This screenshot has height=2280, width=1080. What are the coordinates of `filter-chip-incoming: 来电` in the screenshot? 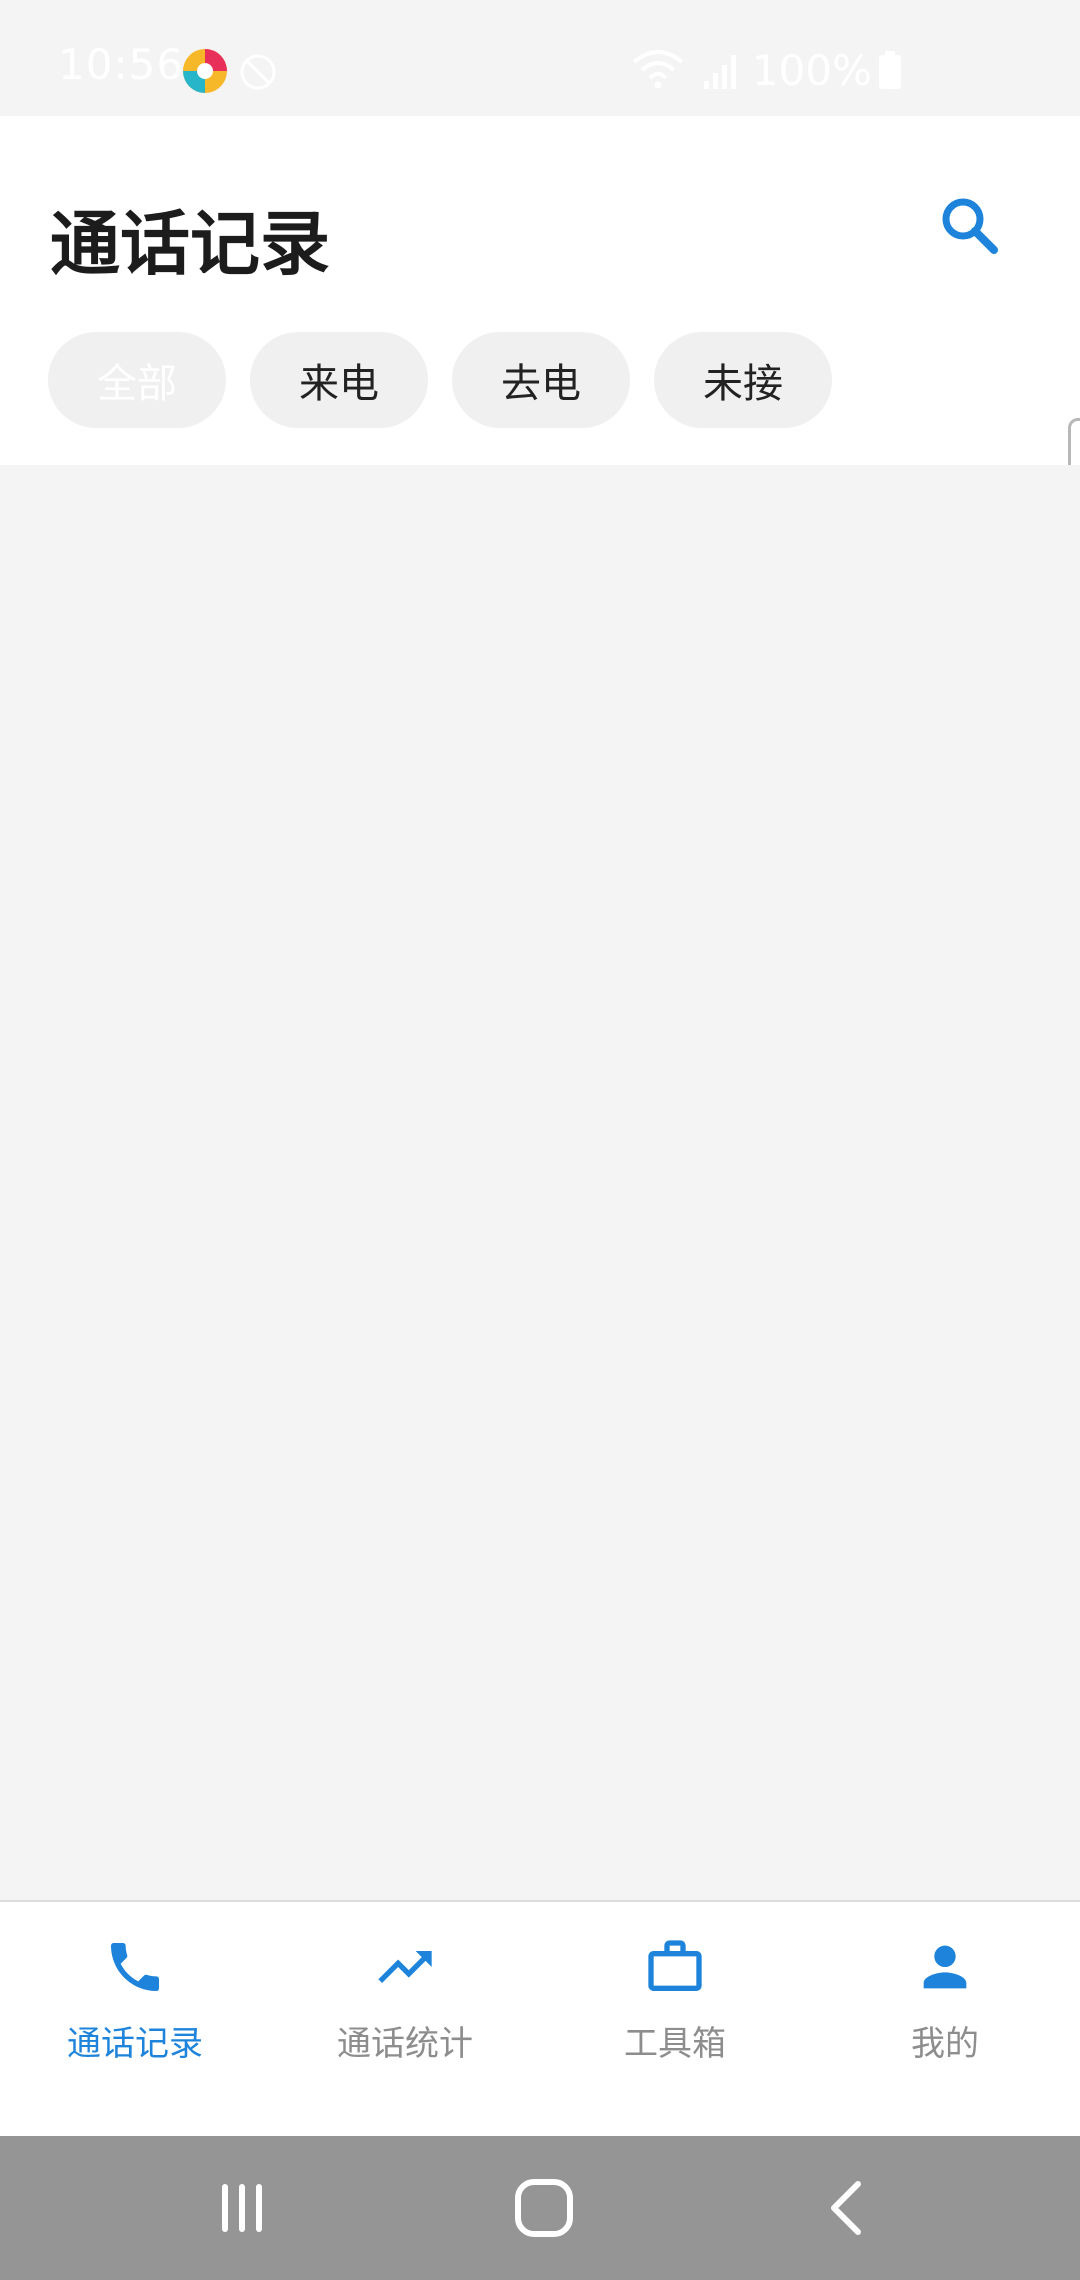 It's located at (339, 380).